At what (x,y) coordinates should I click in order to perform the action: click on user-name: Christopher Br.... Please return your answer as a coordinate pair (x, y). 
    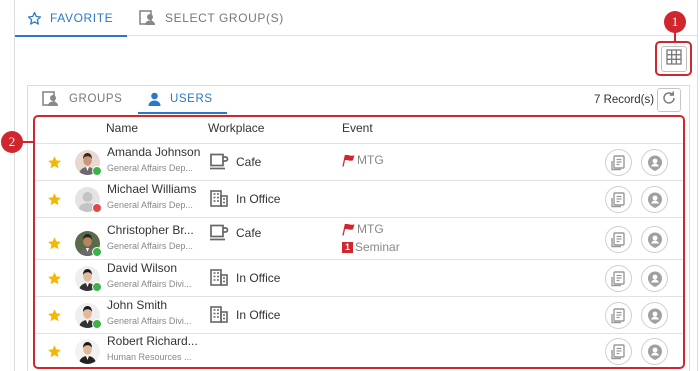
    Looking at the image, I should click on (150, 230).